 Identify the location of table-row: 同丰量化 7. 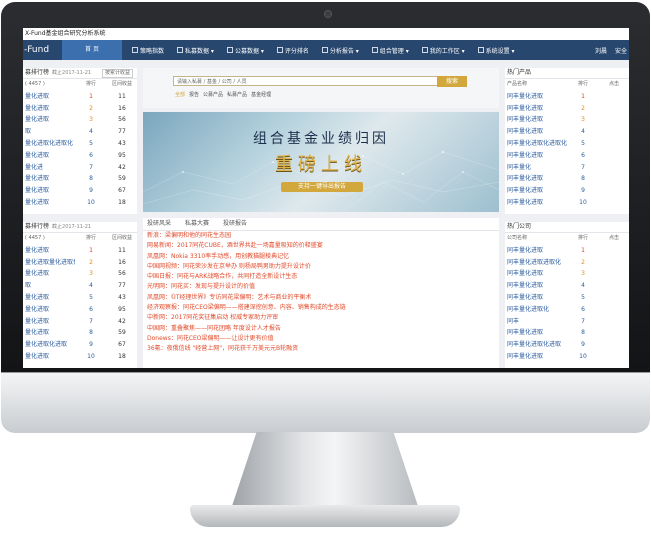
(567, 168).